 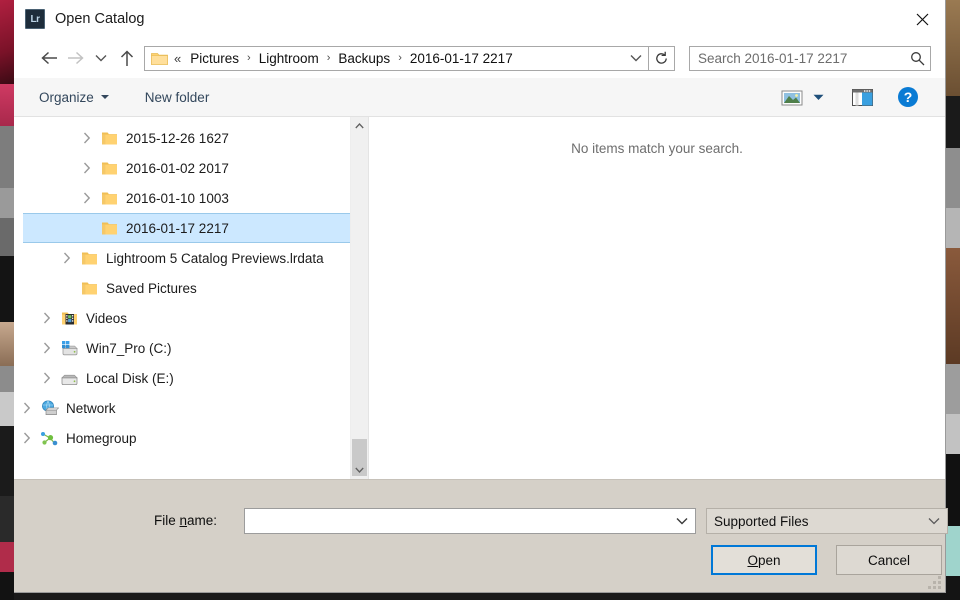 What do you see at coordinates (129, 348) in the screenshot?
I see `tree-item-label: Win7_Pro (C:)` at bounding box center [129, 348].